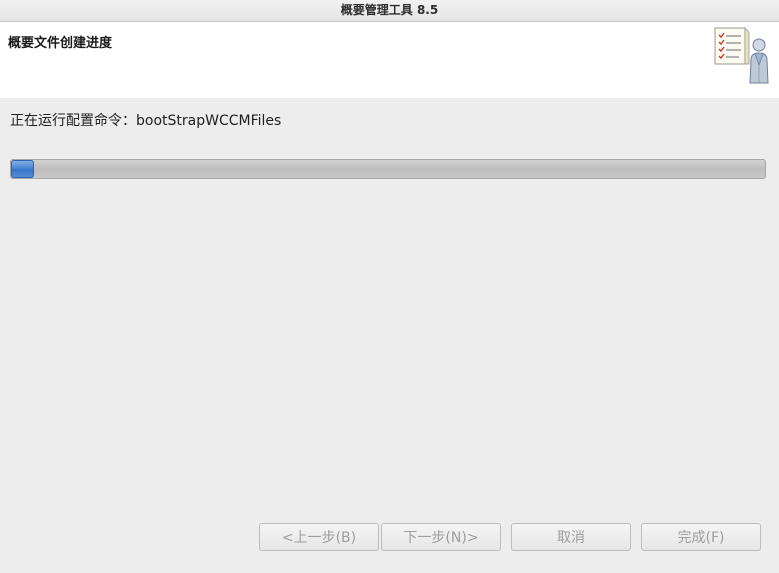  I want to click on page-title: 概要文件创建进度, so click(60, 43).